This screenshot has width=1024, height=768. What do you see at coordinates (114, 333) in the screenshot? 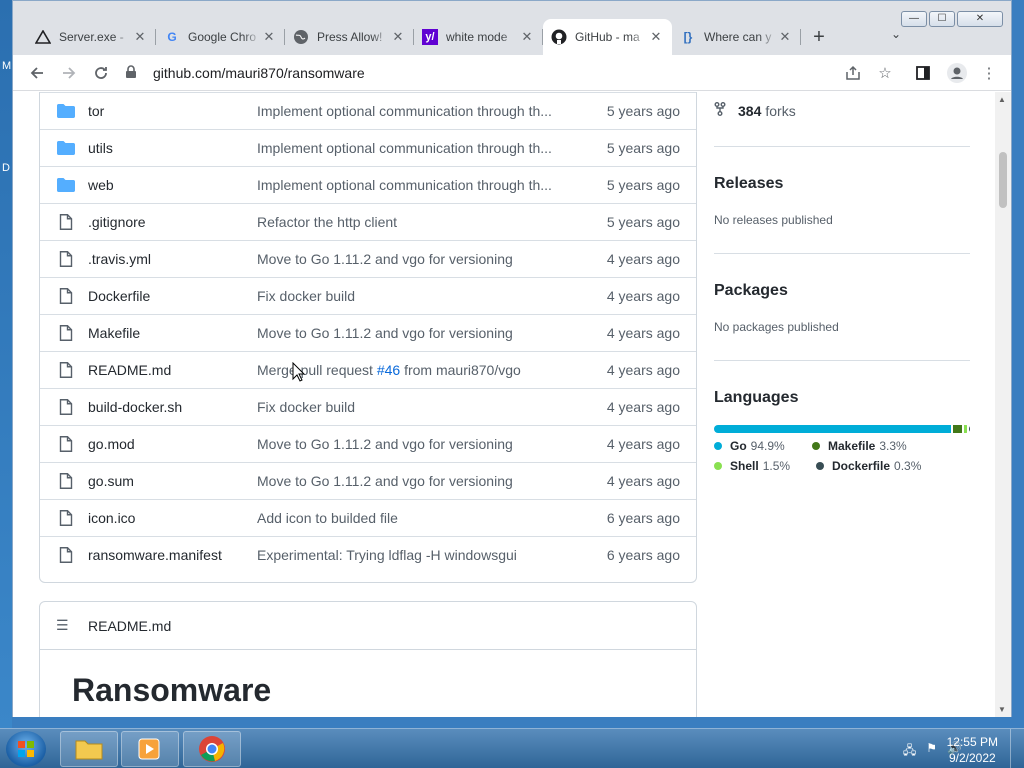
I see `file-name-link: Makefile` at bounding box center [114, 333].